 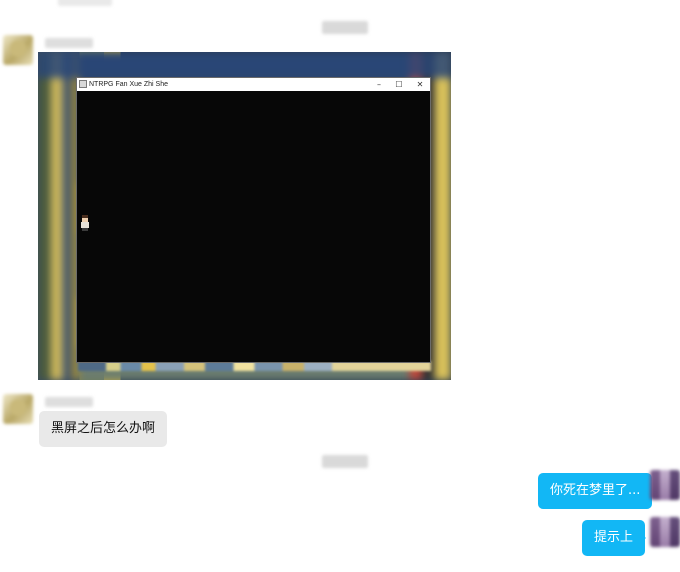 I want to click on blurred-previous-message, so click(x=85, y=3).